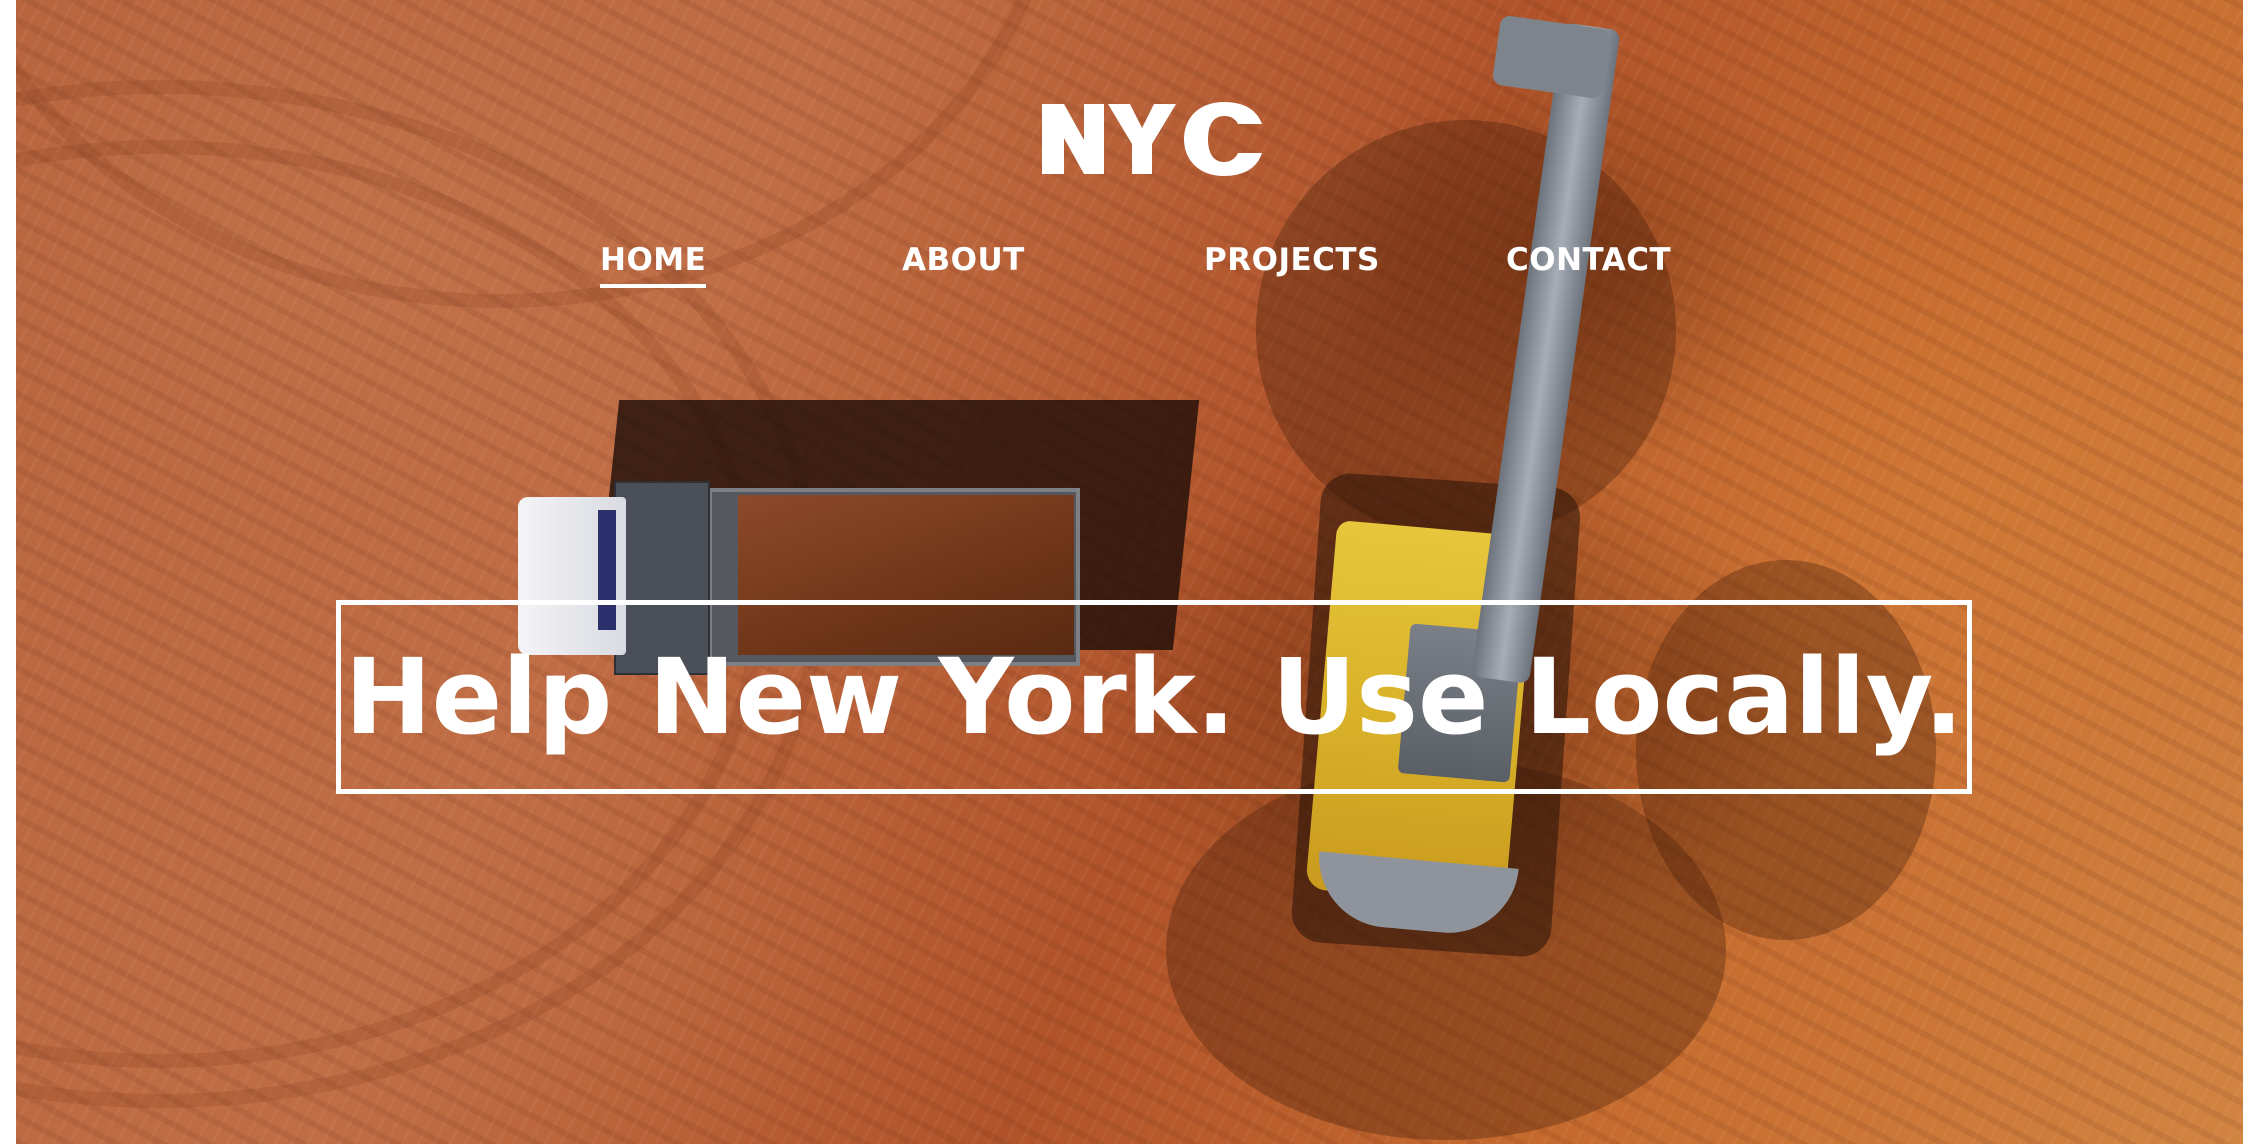  What do you see at coordinates (963, 260) in the screenshot?
I see `nav-about-link: ABOUT` at bounding box center [963, 260].